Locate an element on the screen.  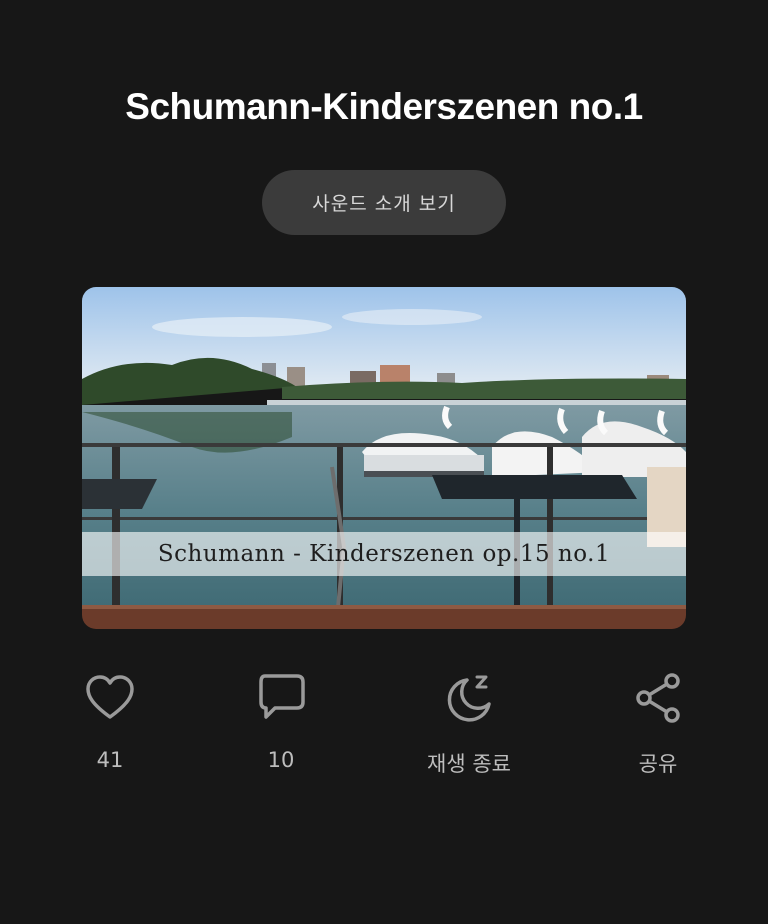
sleep-timer-label: 재생 종료 is located at coordinates (469, 764).